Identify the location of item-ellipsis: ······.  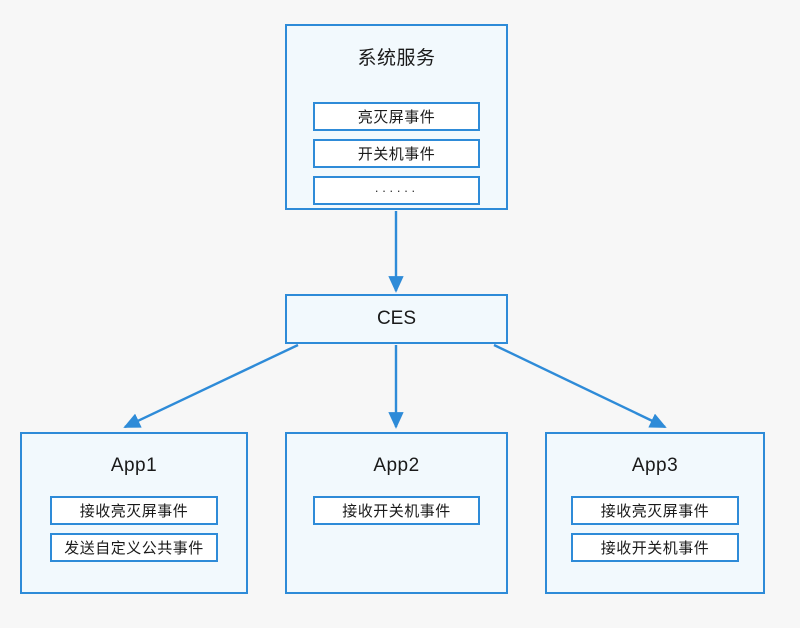
(396, 190).